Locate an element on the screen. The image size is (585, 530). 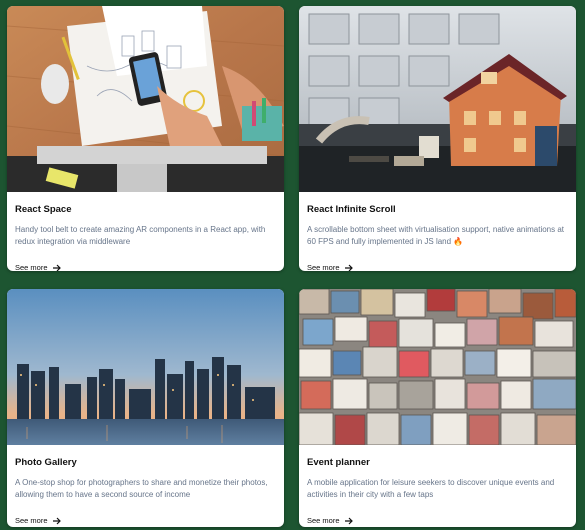
card-title: Photo Gallery is located at coordinates (46, 462).